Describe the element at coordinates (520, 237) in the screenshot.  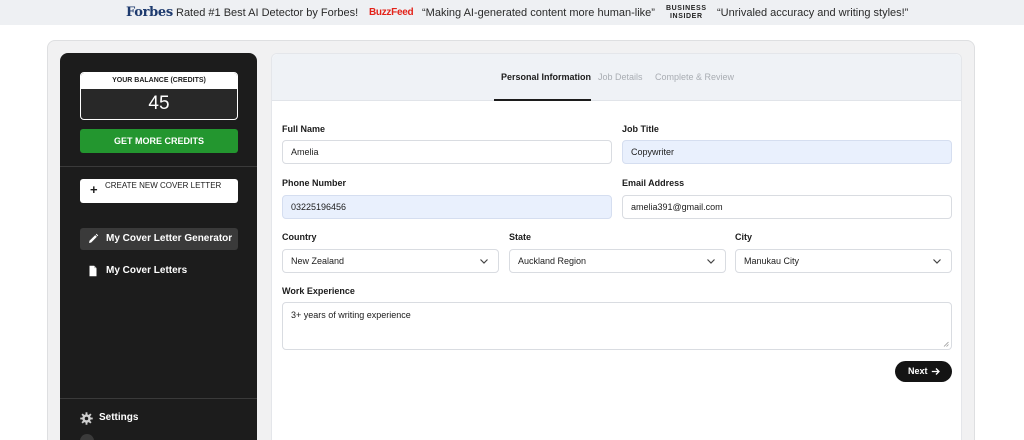
I see `state-label: State` at that location.